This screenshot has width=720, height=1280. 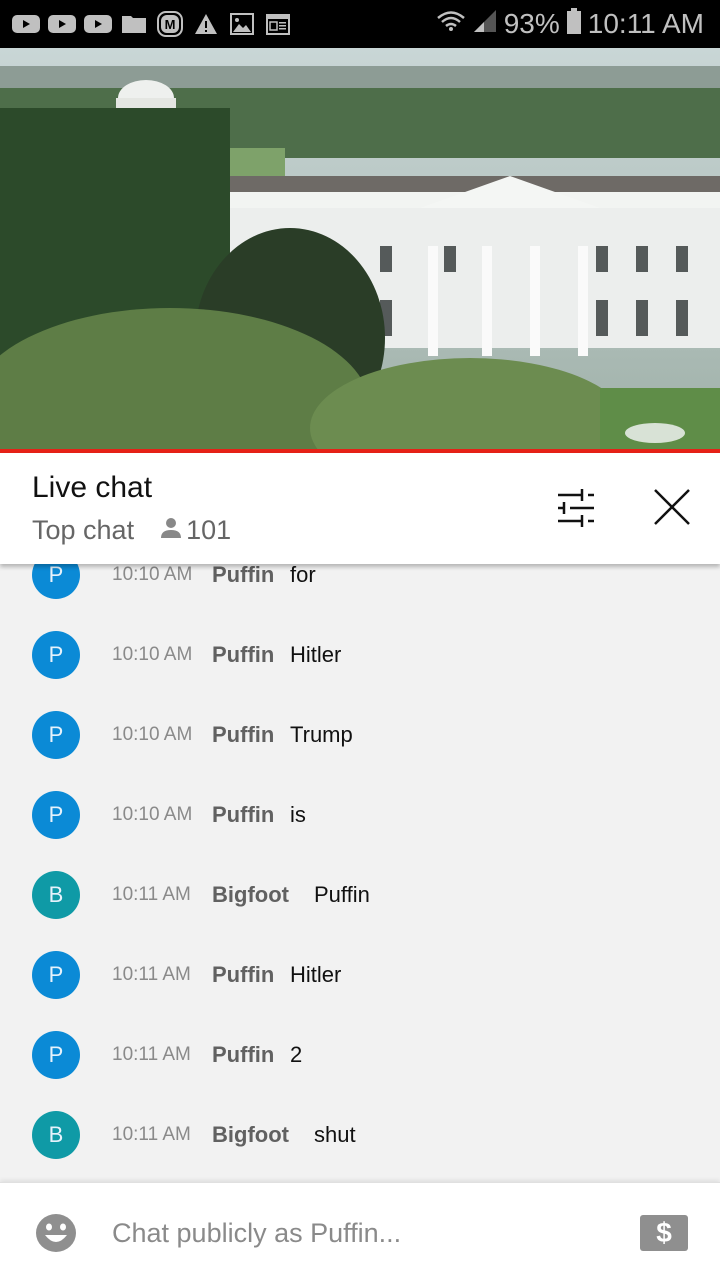 I want to click on message-text: is, so click(x=298, y=814).